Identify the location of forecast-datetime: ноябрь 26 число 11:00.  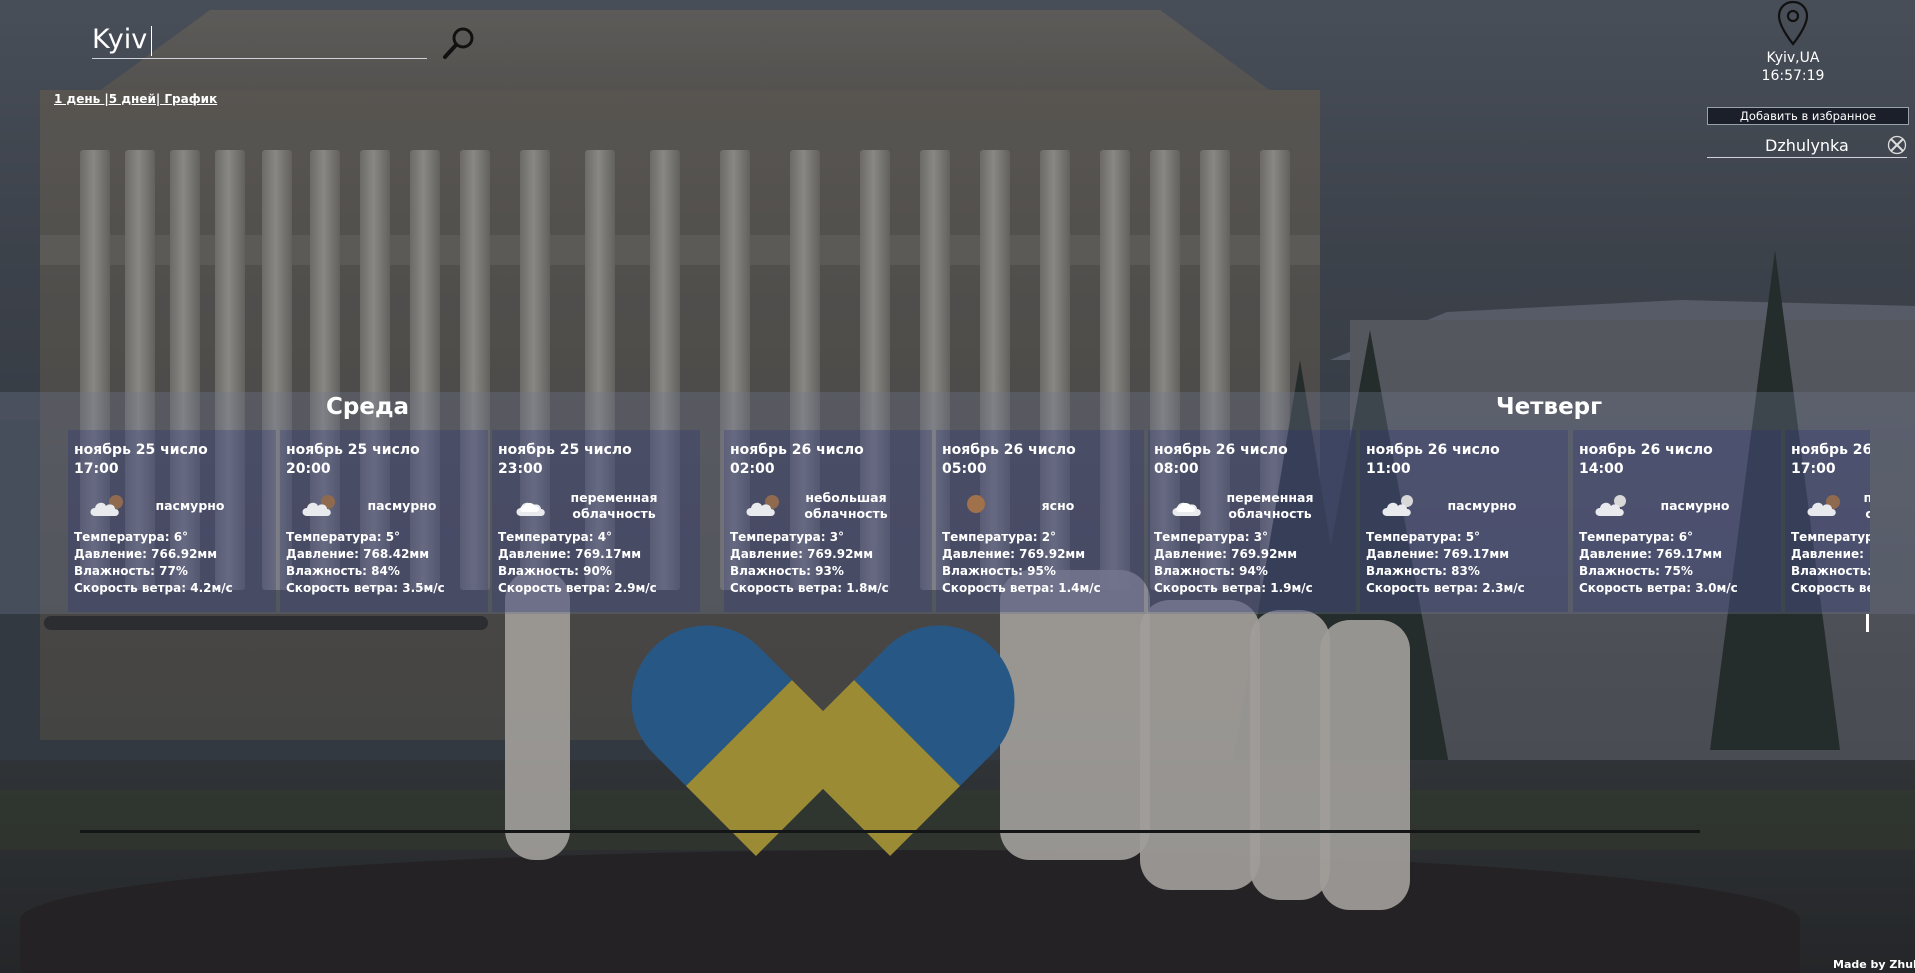
(1433, 460).